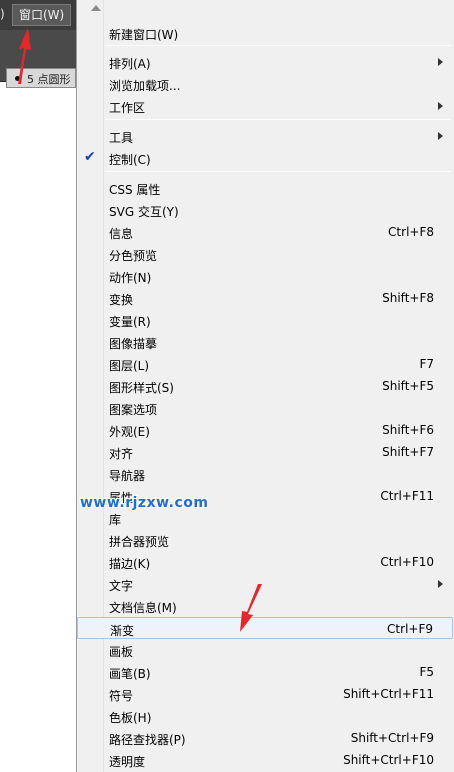 The width and height of the screenshot is (454, 772). Describe the element at coordinates (410, 629) in the screenshot. I see `menu-item-shortcut: Ctrl+F9` at that location.